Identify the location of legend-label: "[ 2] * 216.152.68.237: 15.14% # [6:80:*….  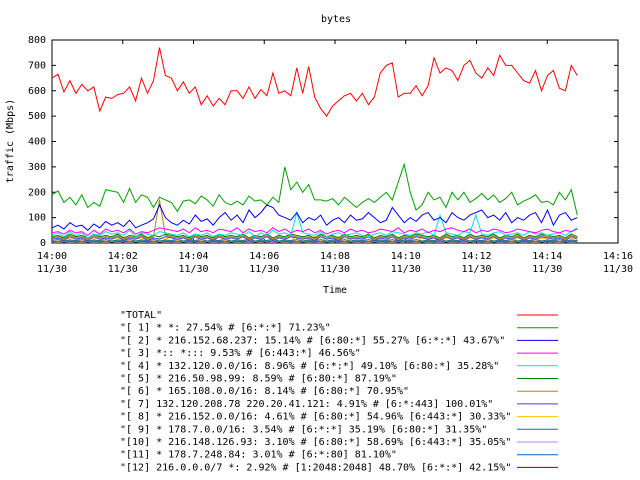
(312, 340).